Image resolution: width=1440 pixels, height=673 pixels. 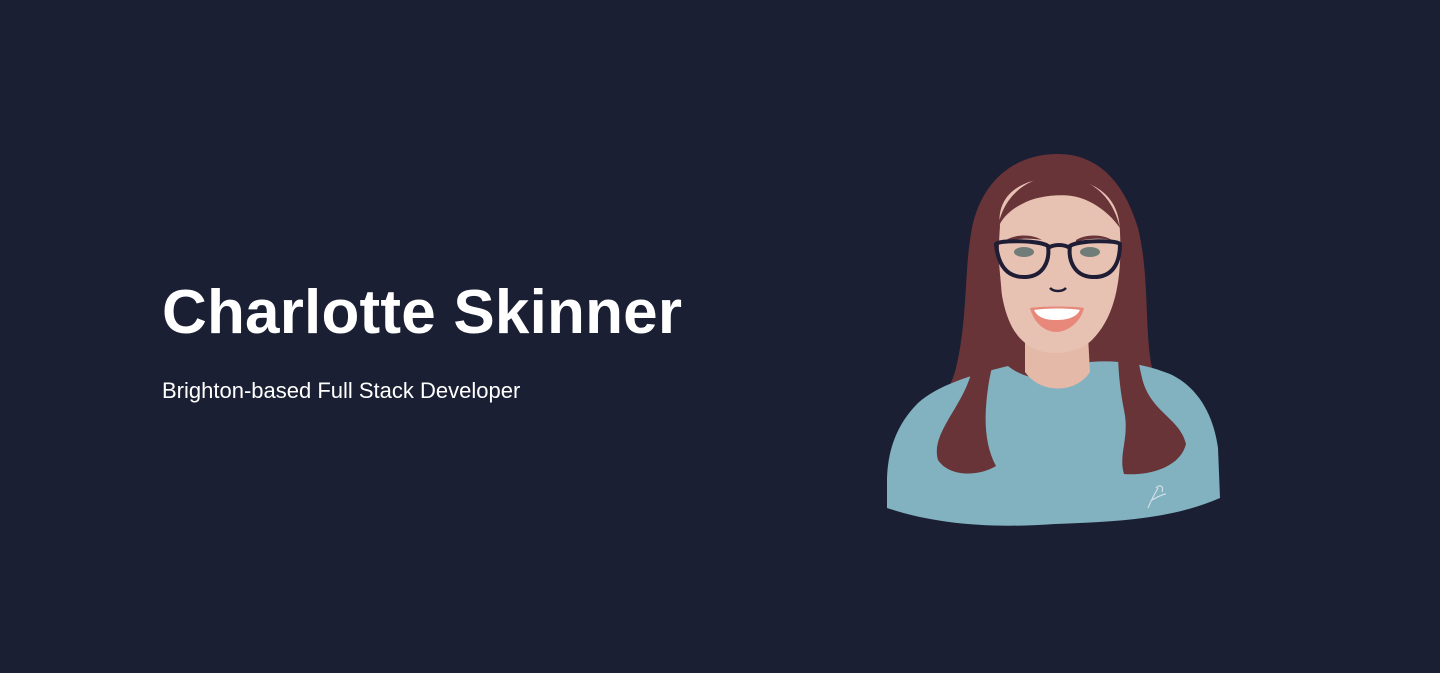 I want to click on avatar-illustration, so click(x=1053, y=340).